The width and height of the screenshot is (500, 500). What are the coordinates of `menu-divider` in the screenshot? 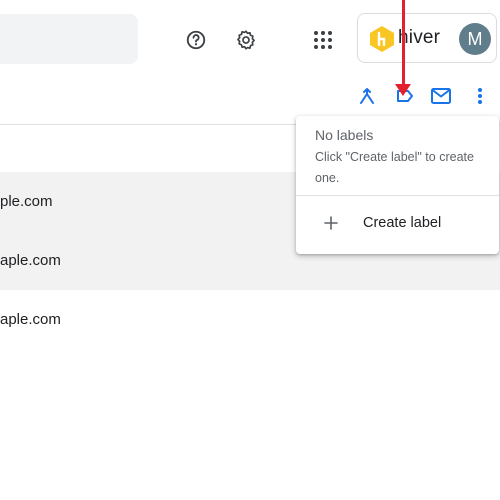 It's located at (397, 195).